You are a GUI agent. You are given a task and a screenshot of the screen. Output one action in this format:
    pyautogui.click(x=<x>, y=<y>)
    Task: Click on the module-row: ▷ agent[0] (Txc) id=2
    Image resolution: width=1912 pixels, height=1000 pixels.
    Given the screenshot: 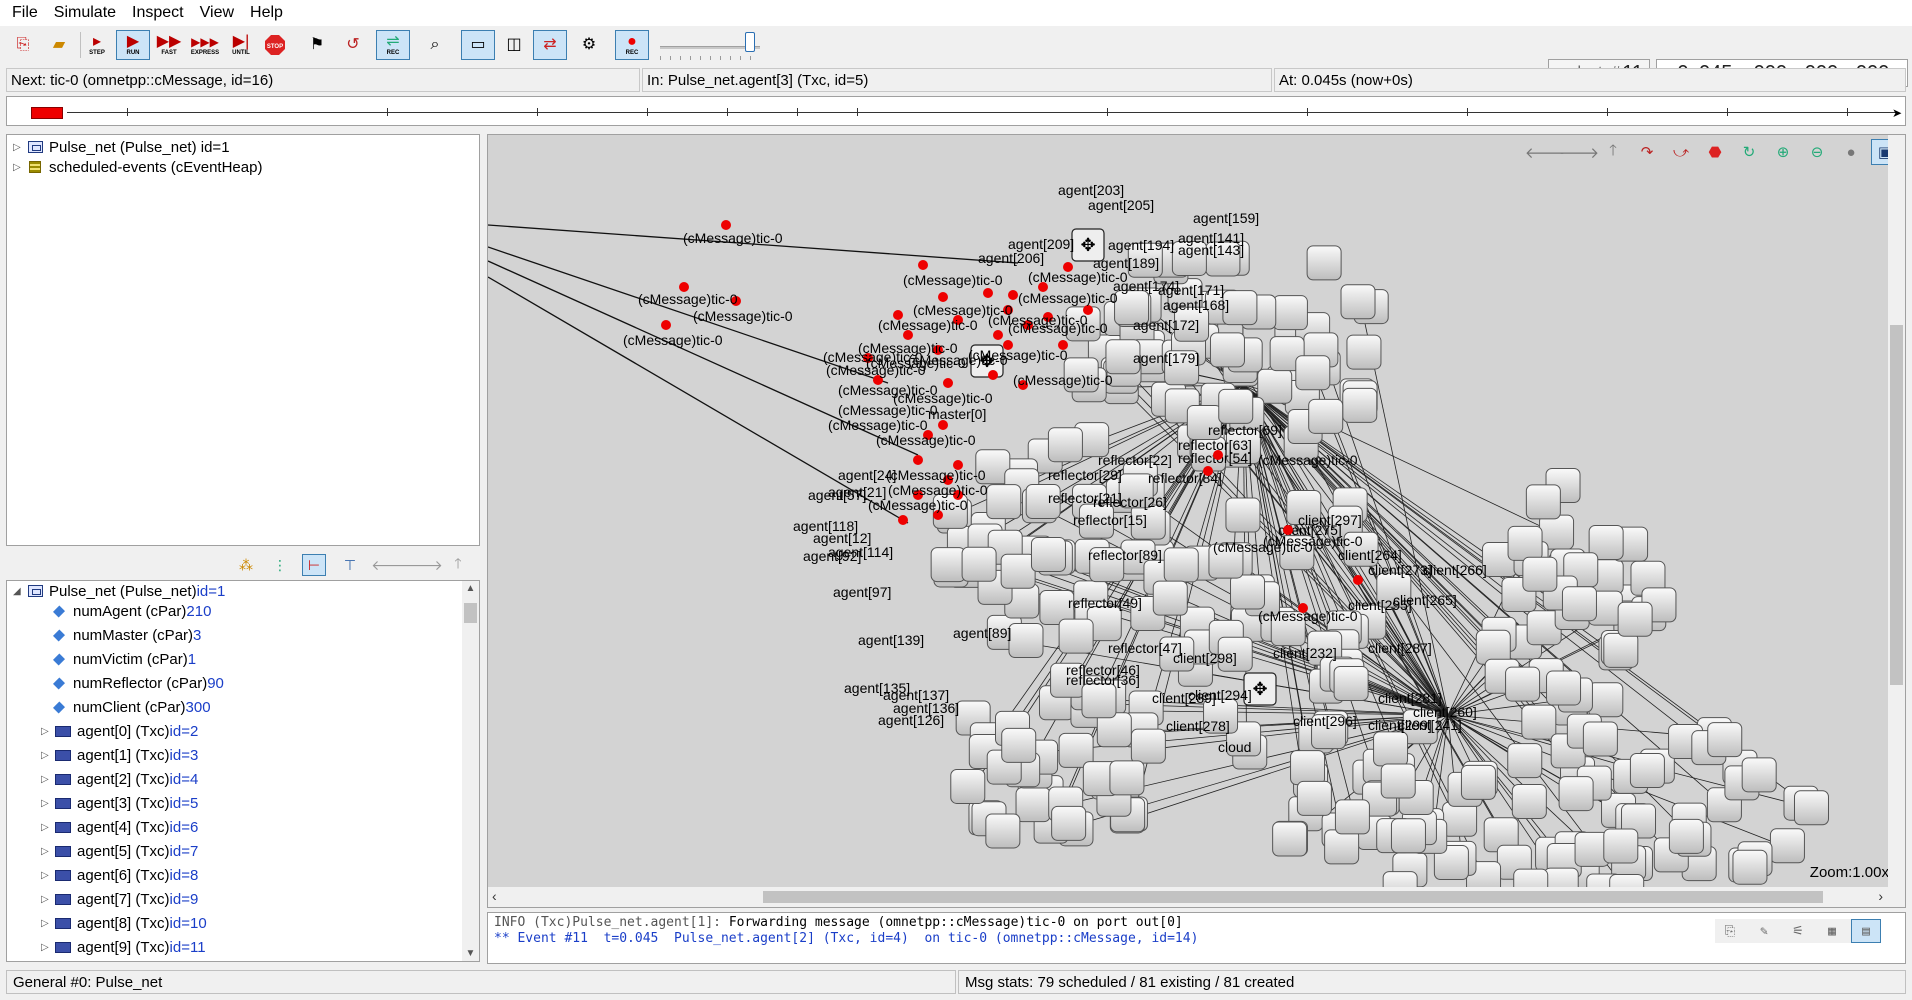 What is the action you would take?
    pyautogui.click(x=119, y=731)
    